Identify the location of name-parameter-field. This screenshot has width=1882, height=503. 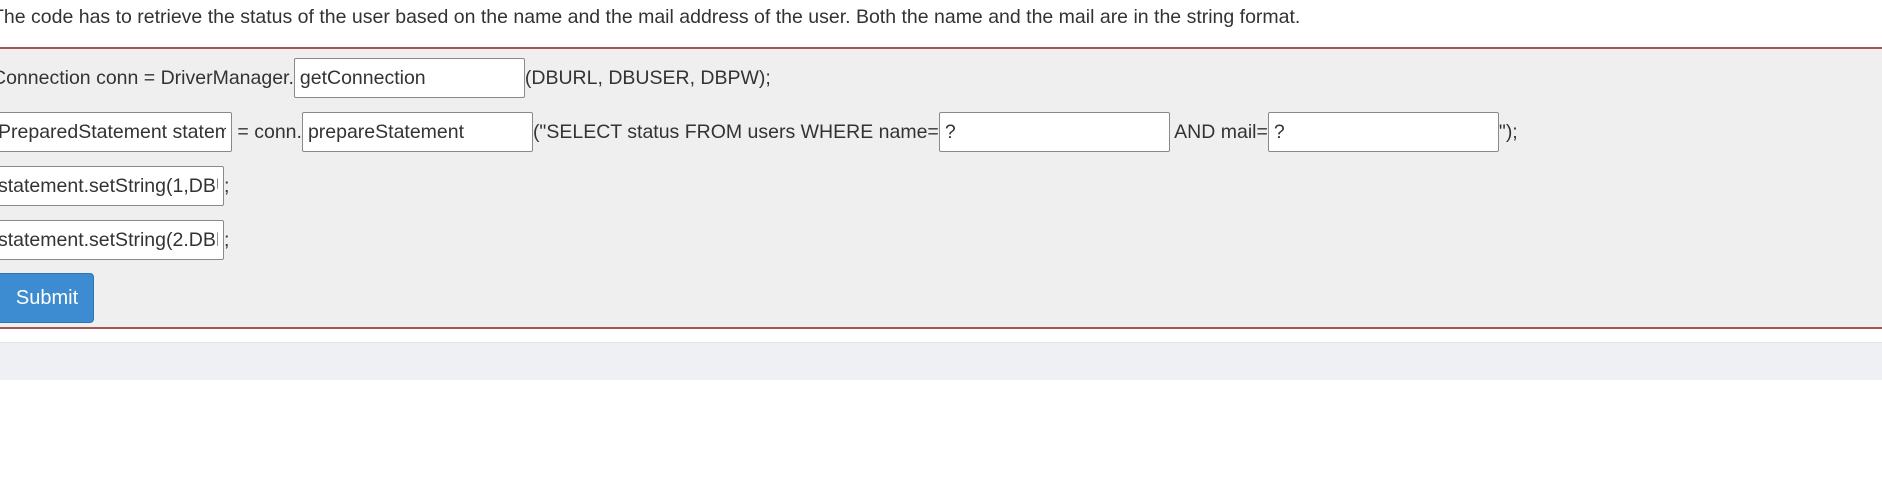
(1054, 132).